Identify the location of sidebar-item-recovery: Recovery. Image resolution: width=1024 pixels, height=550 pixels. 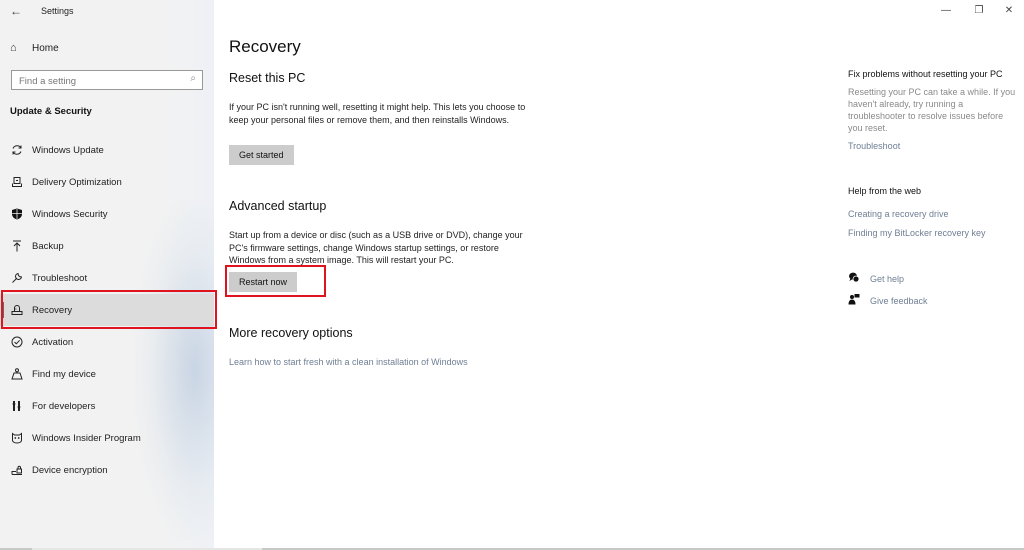
(107, 310).